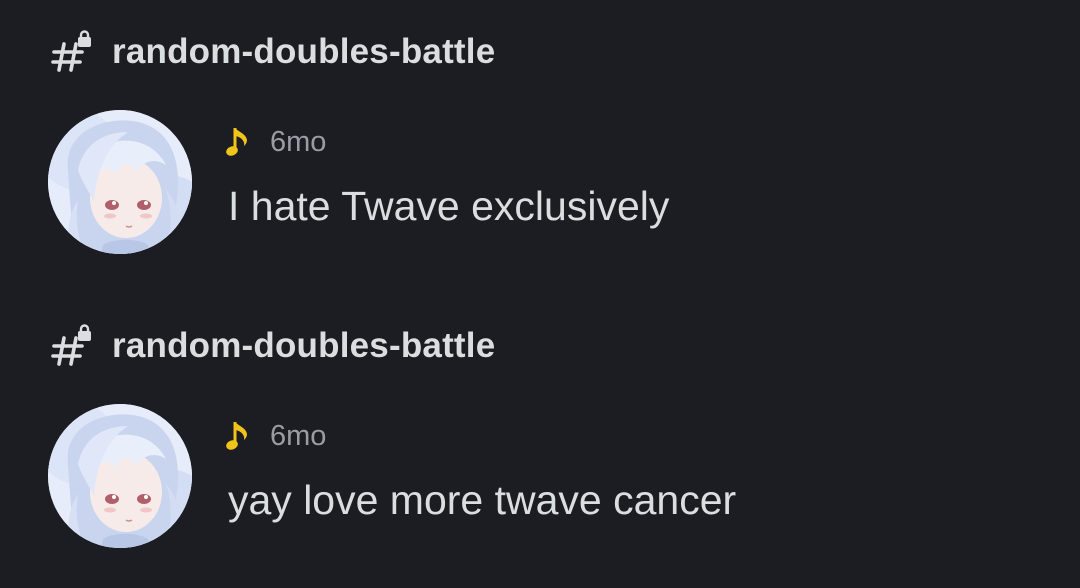 This screenshot has width=1080, height=588. I want to click on message-text: yay love more twave cancer, so click(482, 500).